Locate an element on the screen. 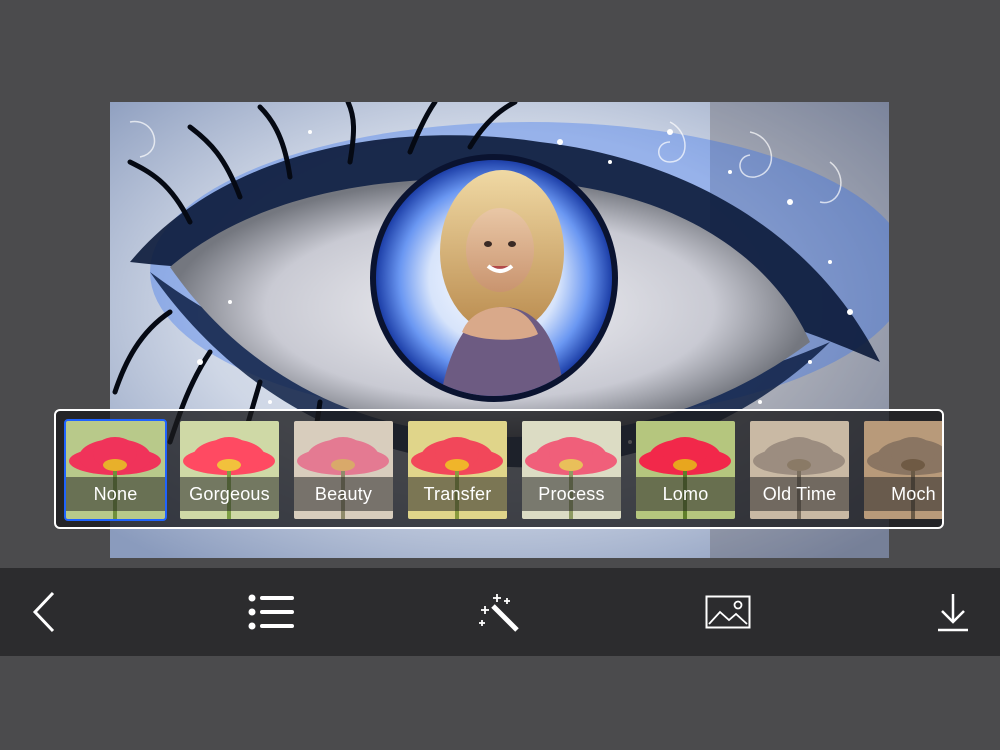 The width and height of the screenshot is (1000, 750). download-button is located at coordinates (953, 612).